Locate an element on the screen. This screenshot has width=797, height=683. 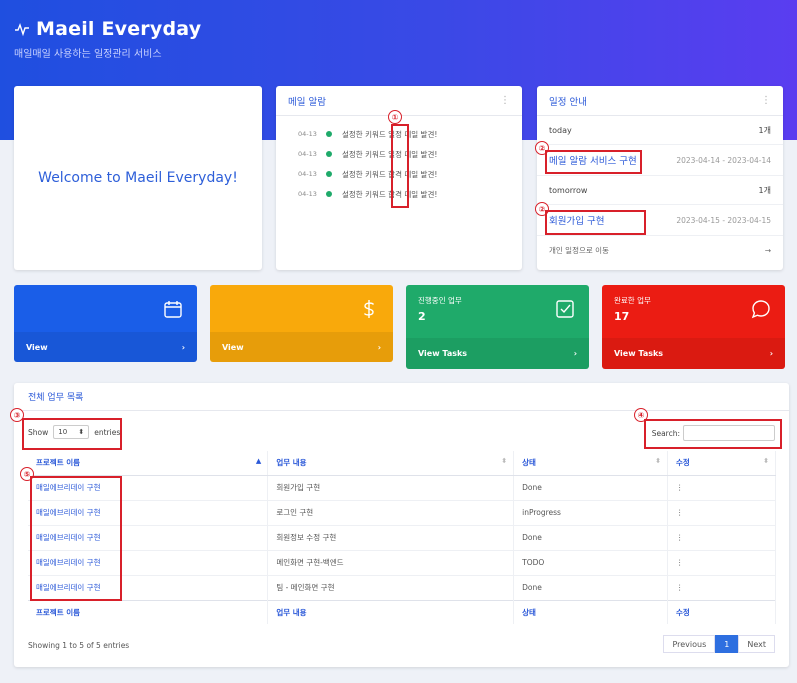
chat-icon is located at coordinates (760, 309).